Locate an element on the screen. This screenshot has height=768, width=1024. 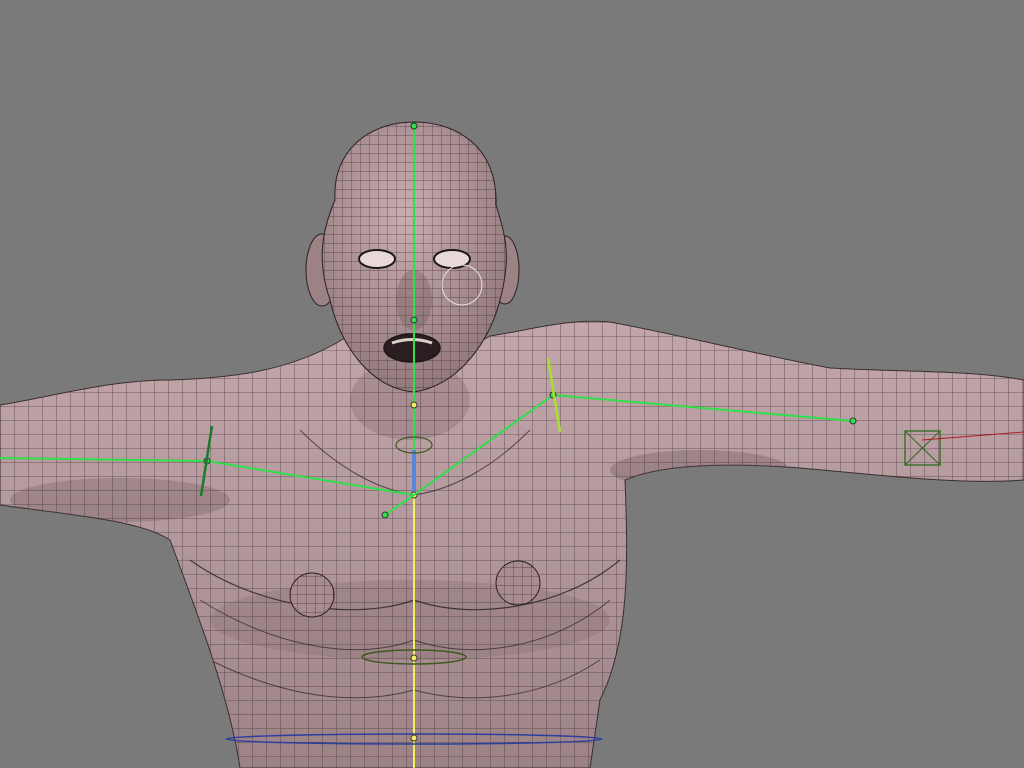
left-eye is located at coordinates (377, 259).